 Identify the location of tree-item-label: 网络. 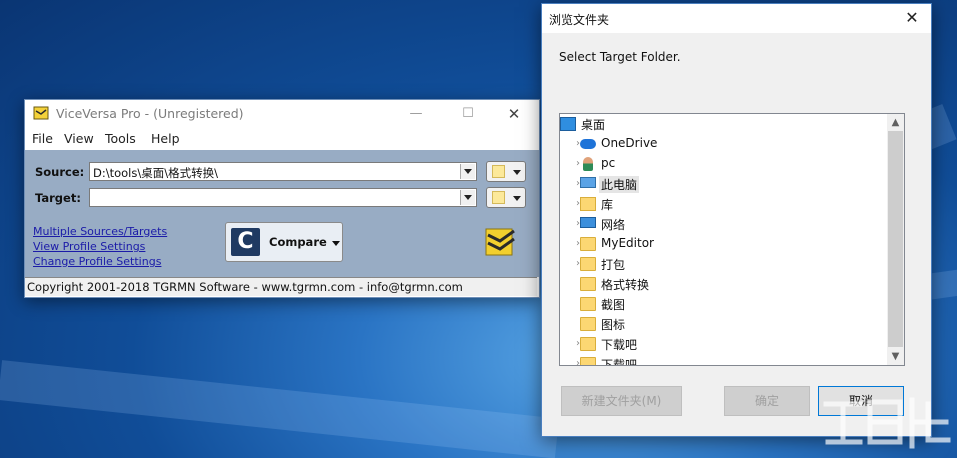
(613, 225).